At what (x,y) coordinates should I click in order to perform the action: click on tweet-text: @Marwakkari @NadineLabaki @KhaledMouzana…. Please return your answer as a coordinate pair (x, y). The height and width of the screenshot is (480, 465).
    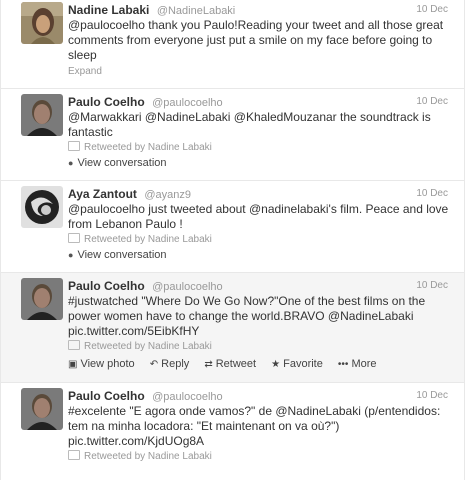
    Looking at the image, I should click on (249, 124).